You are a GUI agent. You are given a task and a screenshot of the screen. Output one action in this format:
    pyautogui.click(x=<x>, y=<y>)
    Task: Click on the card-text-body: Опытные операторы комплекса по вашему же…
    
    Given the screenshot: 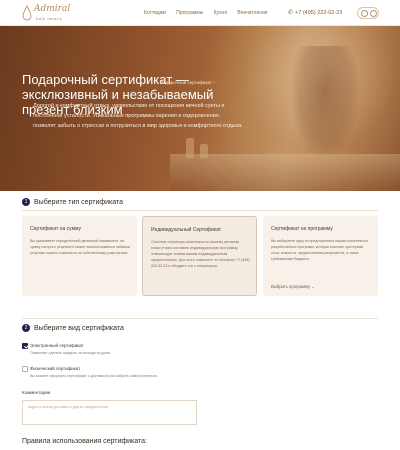 What is the action you would take?
    pyautogui.click(x=195, y=251)
    